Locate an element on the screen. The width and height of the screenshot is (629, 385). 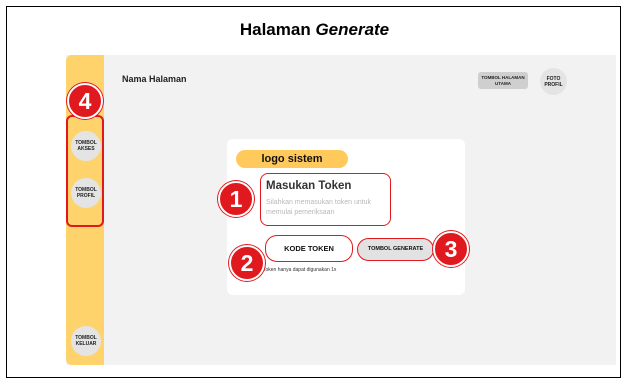
system-logo: logo sistem is located at coordinates (292, 159).